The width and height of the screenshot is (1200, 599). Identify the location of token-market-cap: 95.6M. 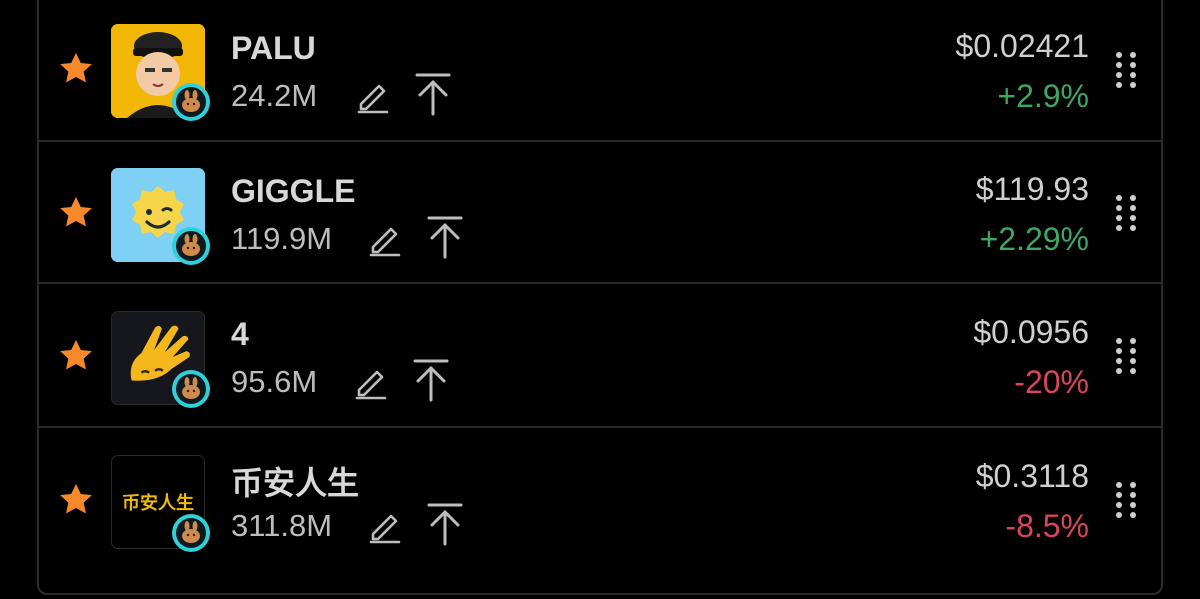
(274, 381).